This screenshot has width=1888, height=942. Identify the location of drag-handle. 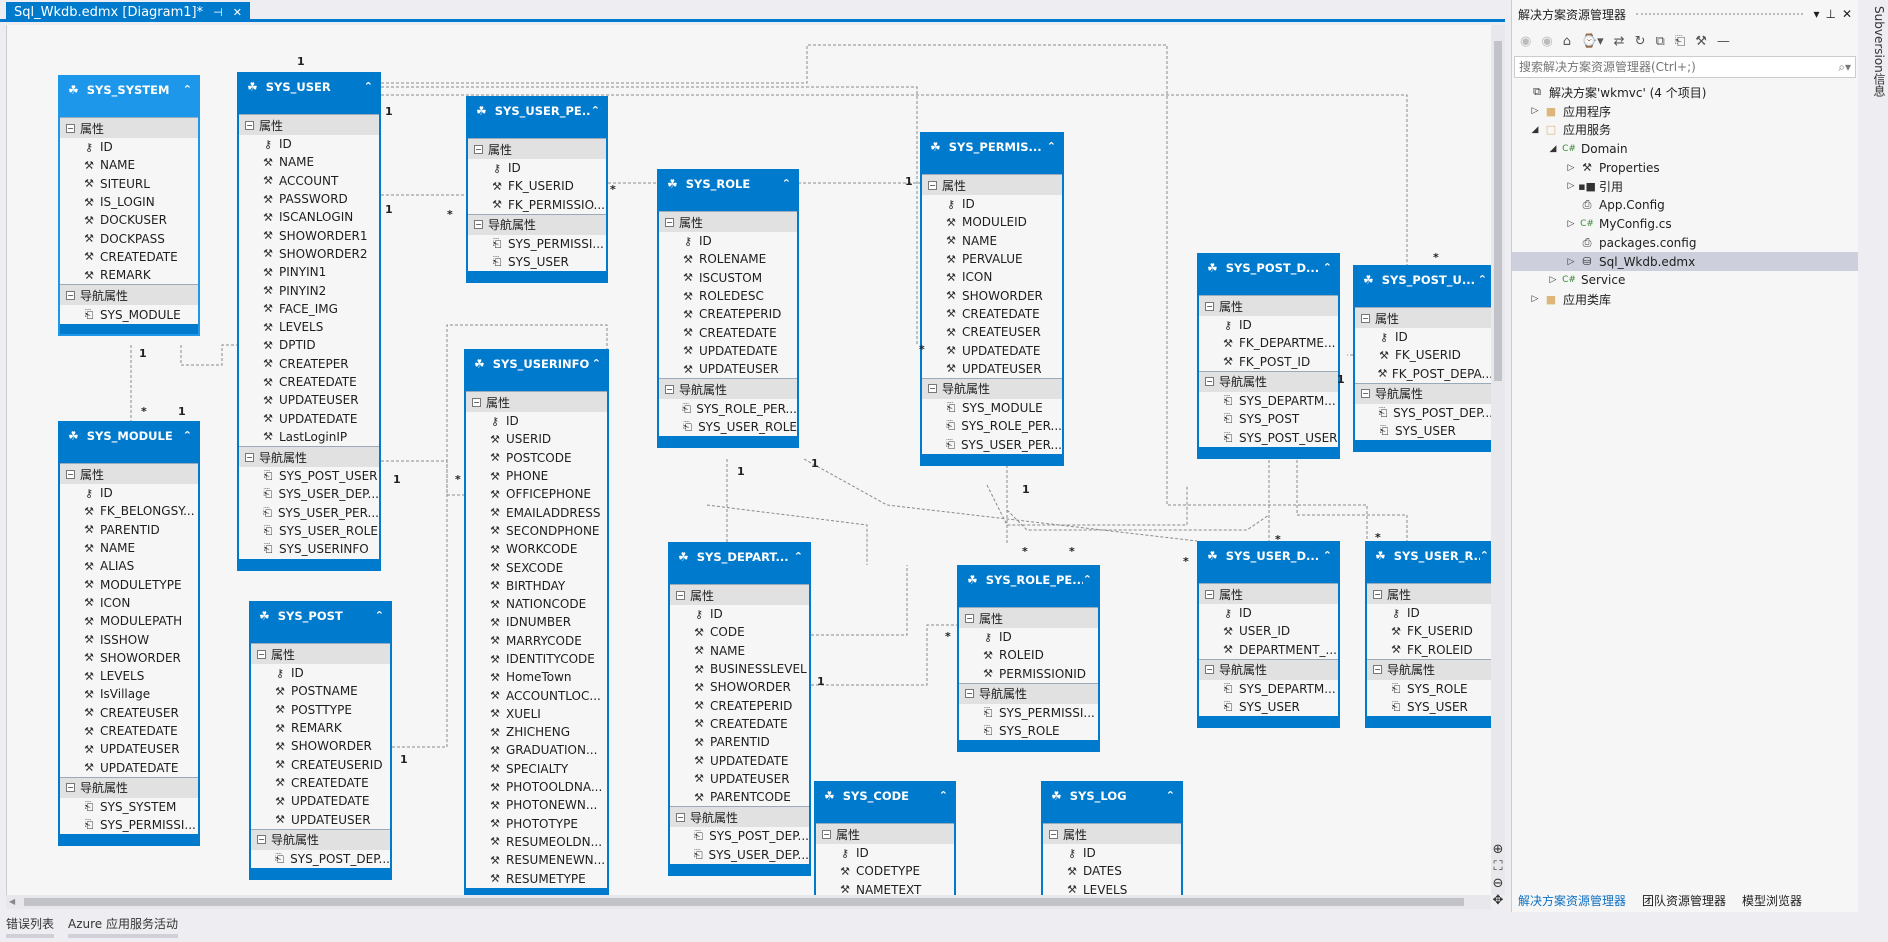
(1720, 14).